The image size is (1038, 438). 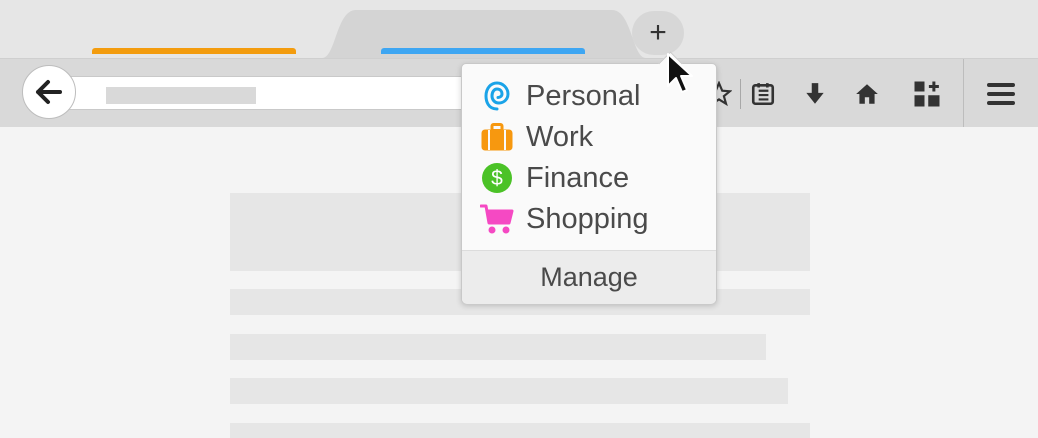 I want to click on menu-item-work: Work, so click(x=589, y=137).